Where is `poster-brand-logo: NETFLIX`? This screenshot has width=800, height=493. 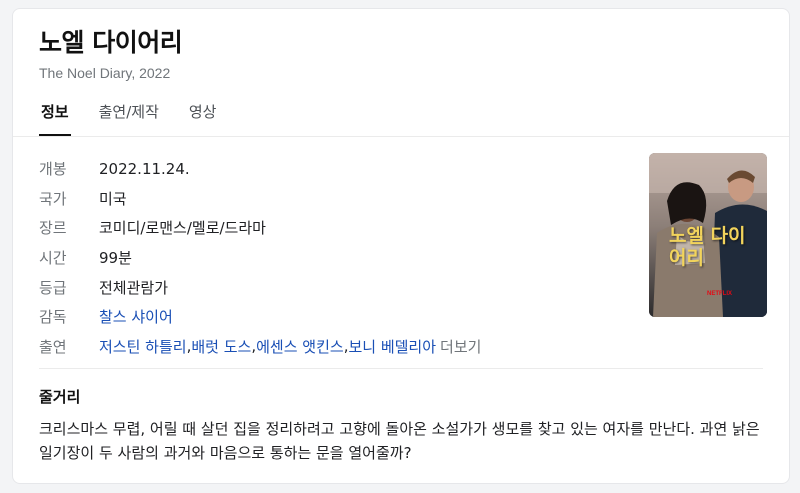 poster-brand-logo: NETFLIX is located at coordinates (719, 294).